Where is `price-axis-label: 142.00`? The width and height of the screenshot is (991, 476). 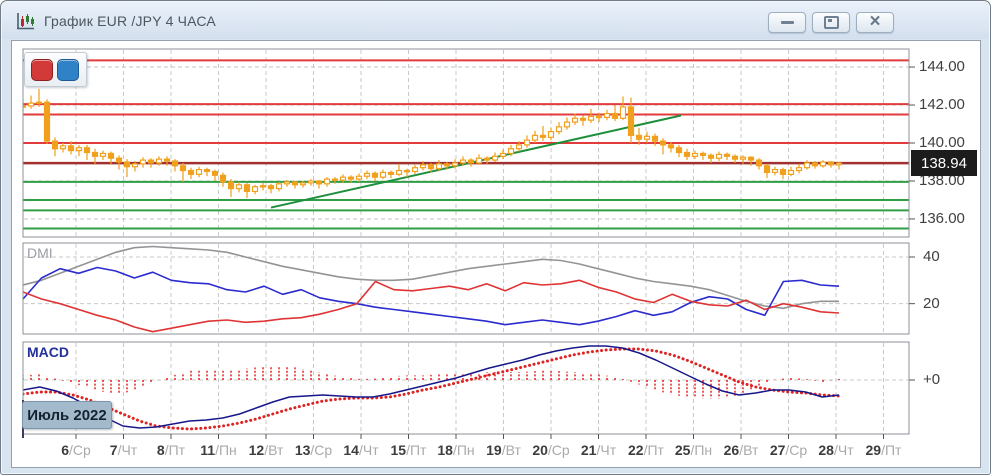
price-axis-label: 142.00 is located at coordinates (942, 105).